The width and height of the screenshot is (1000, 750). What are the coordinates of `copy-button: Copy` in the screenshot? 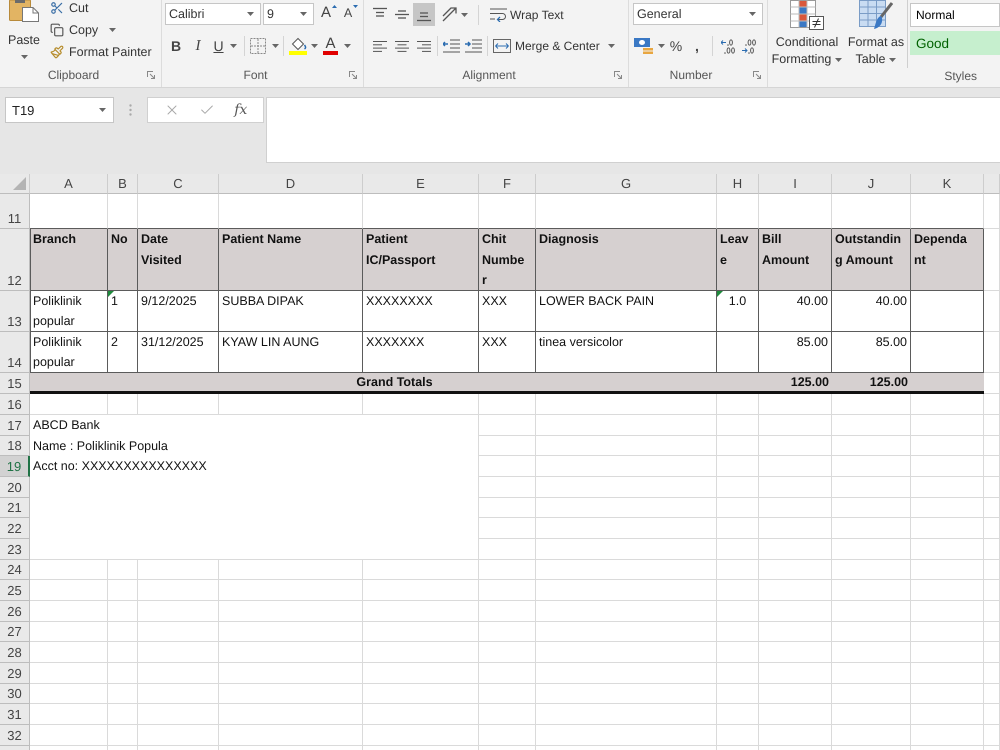 It's located at (101, 30).